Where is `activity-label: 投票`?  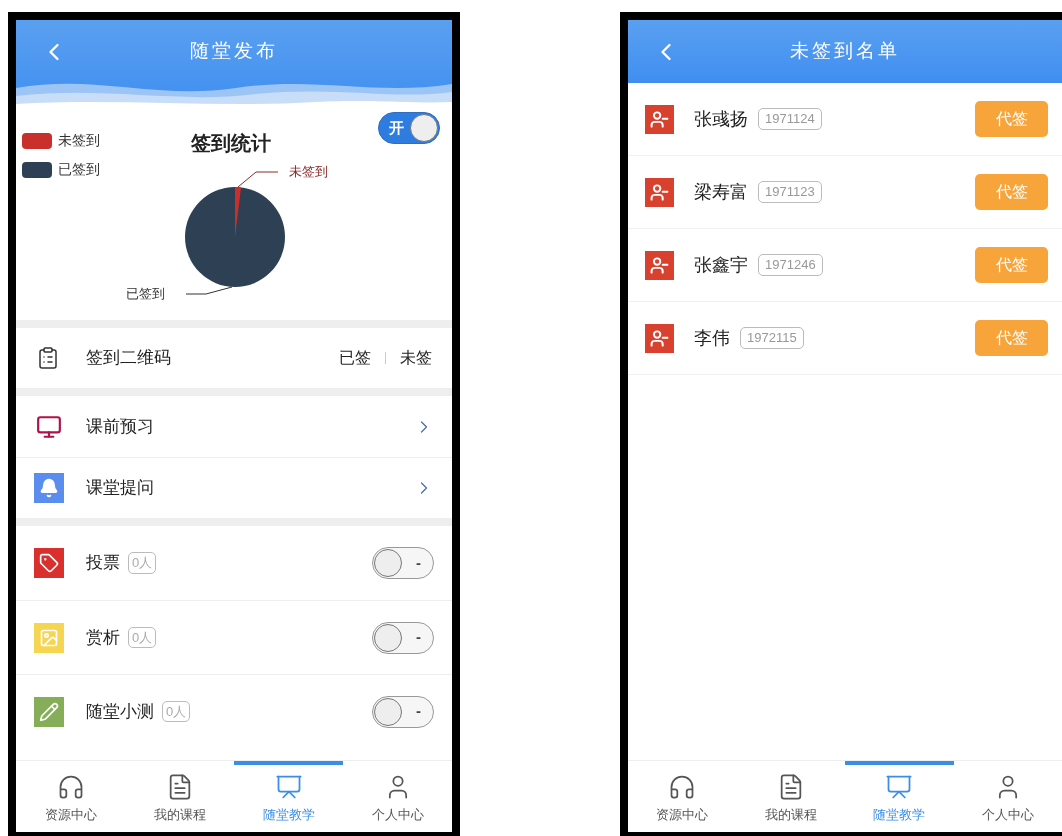
activity-label: 投票 is located at coordinates (103, 563).